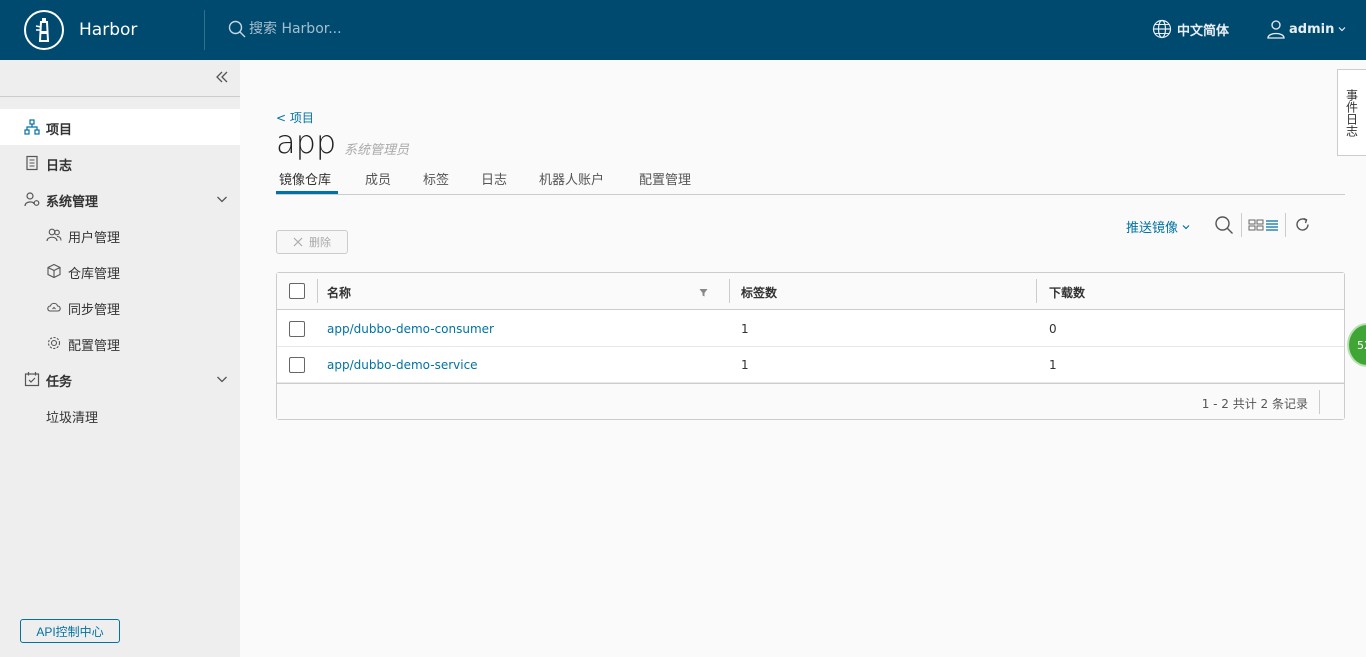 The image size is (1366, 657). What do you see at coordinates (120, 127) in the screenshot?
I see `sidebar-item-projects: 项目` at bounding box center [120, 127].